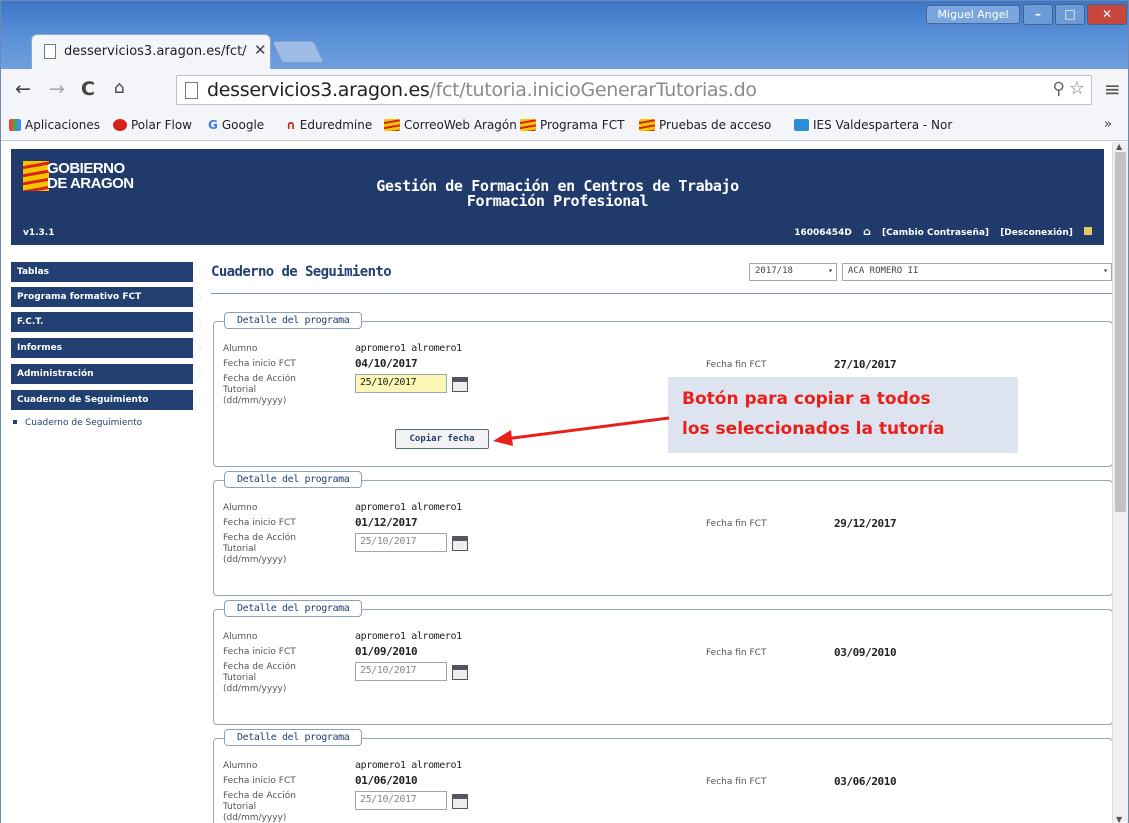  What do you see at coordinates (557, 201) in the screenshot?
I see `app-subtitle: Formación Profesional` at bounding box center [557, 201].